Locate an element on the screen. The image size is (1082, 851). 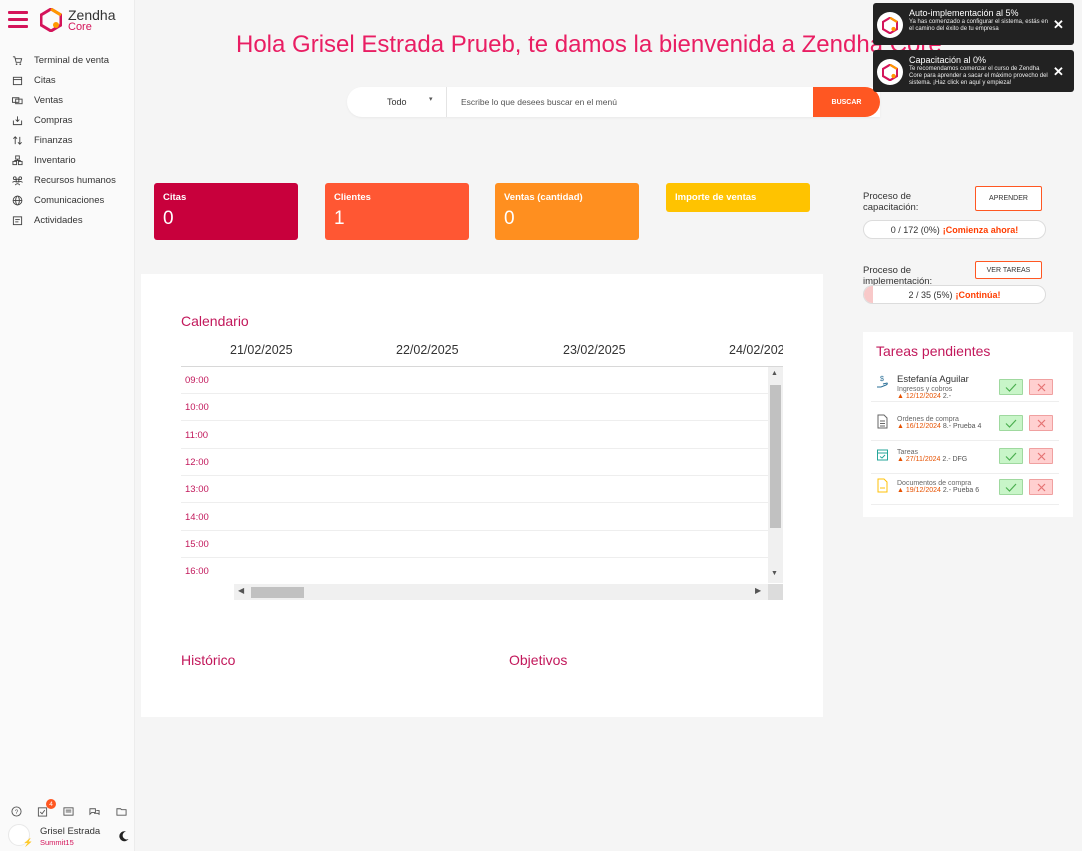
calendar-time-label: 12:00 is located at coordinates (197, 462).